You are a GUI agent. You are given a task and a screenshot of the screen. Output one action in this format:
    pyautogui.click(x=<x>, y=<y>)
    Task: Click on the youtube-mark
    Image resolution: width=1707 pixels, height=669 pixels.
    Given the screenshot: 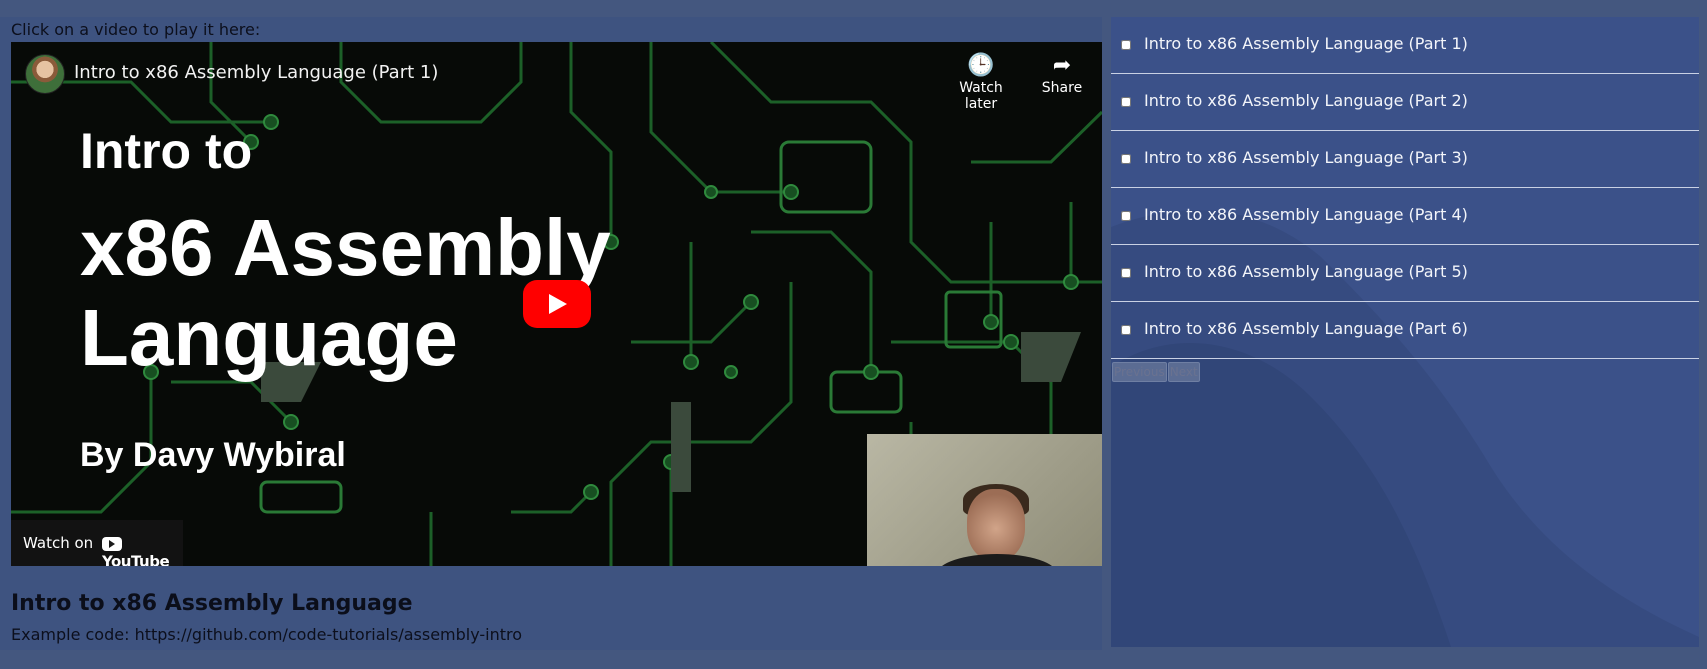 What is the action you would take?
    pyautogui.click(x=112, y=543)
    